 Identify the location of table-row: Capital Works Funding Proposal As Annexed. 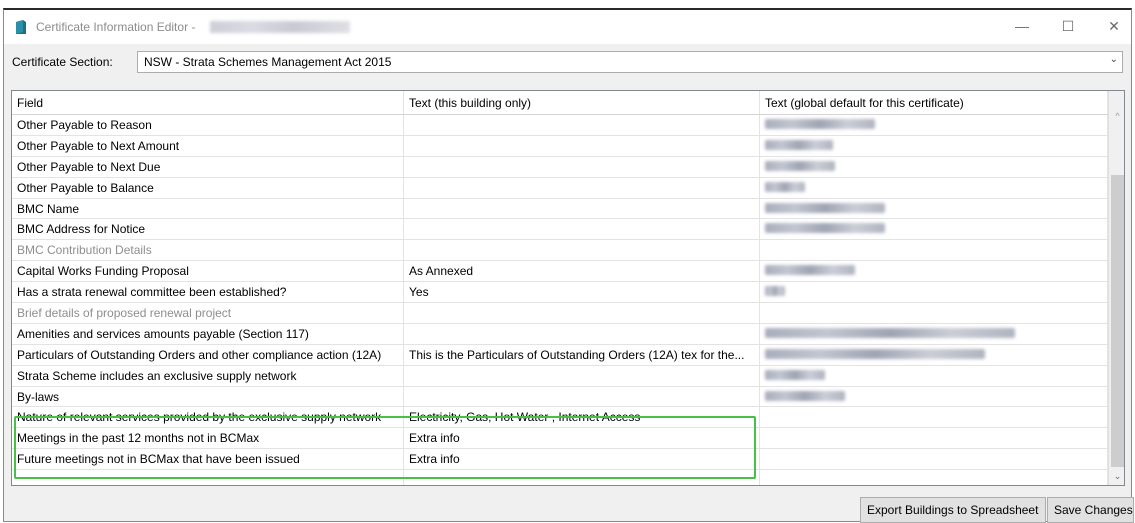
(560, 272).